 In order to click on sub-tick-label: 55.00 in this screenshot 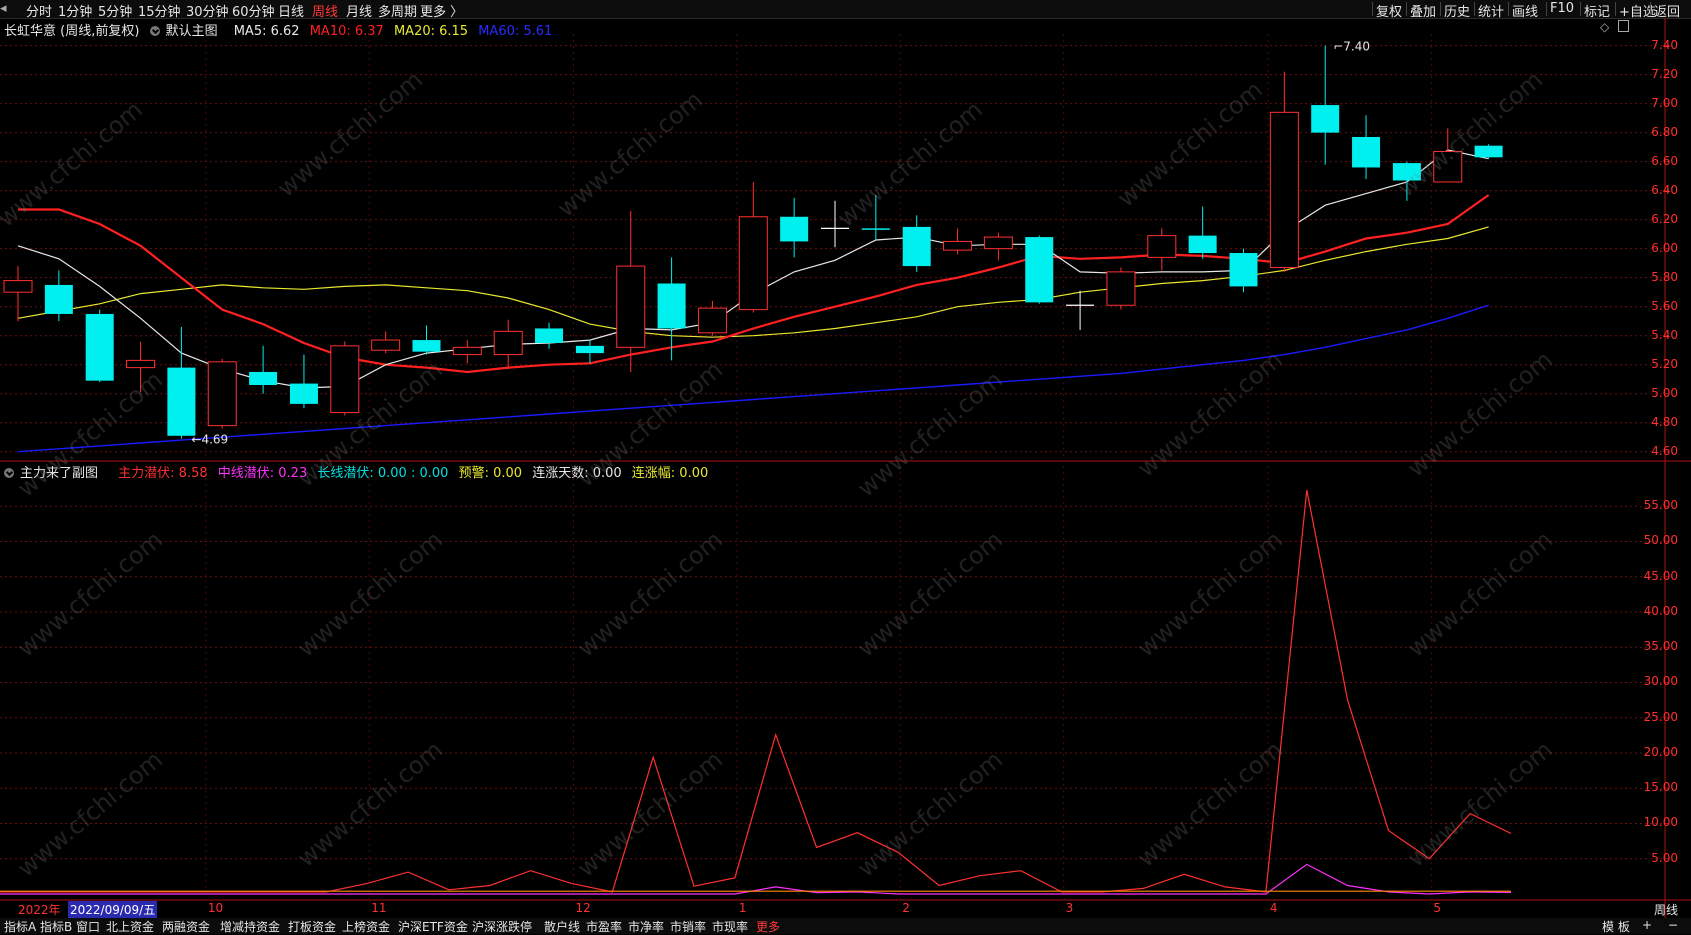, I will do `click(1660, 505)`.